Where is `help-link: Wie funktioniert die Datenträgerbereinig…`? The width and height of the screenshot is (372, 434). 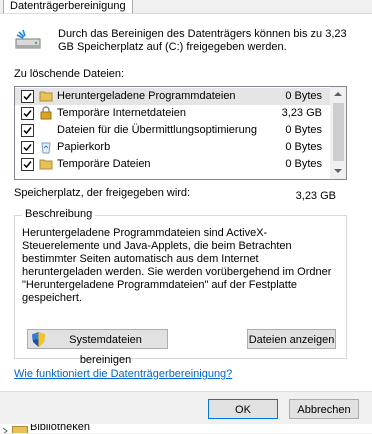
help-link: Wie funktioniert die Datenträgerbereinig… is located at coordinates (123, 374).